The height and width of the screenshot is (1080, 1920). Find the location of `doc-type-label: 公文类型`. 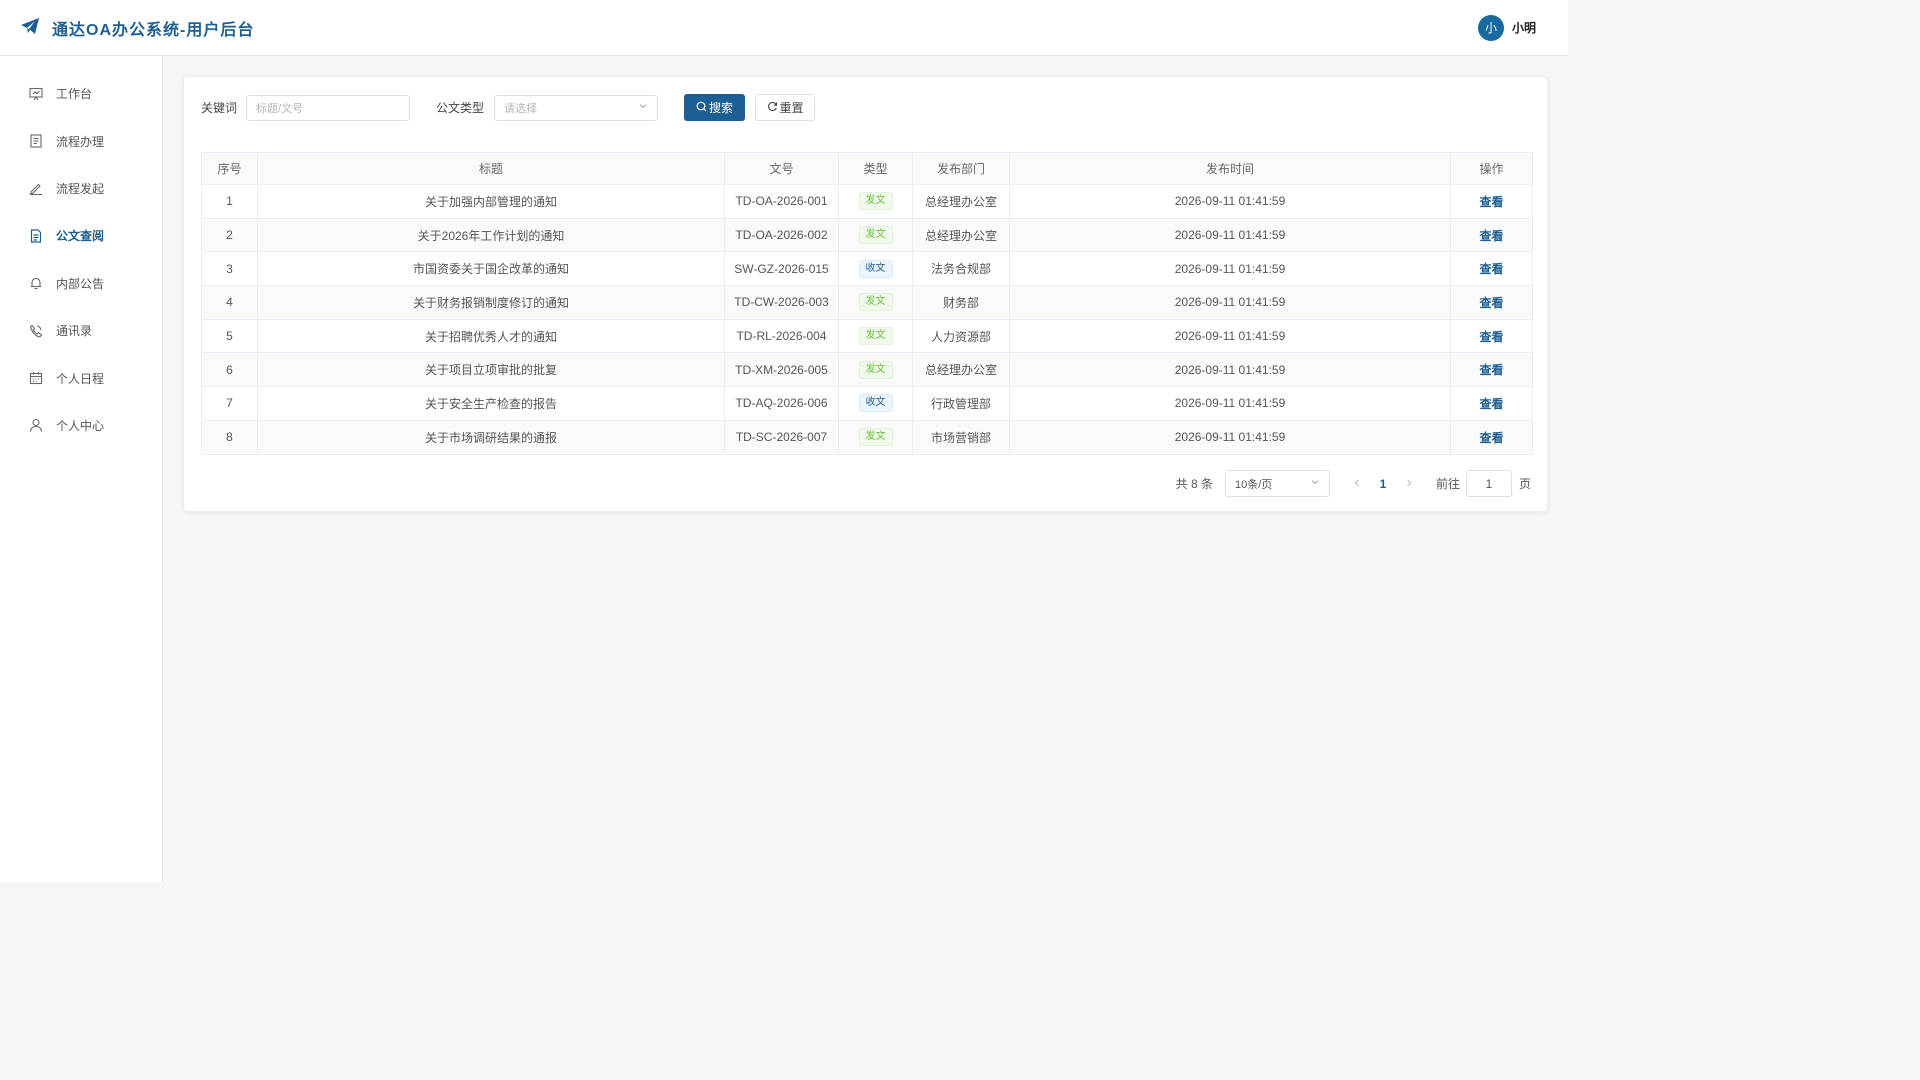

doc-type-label: 公文类型 is located at coordinates (460, 108).